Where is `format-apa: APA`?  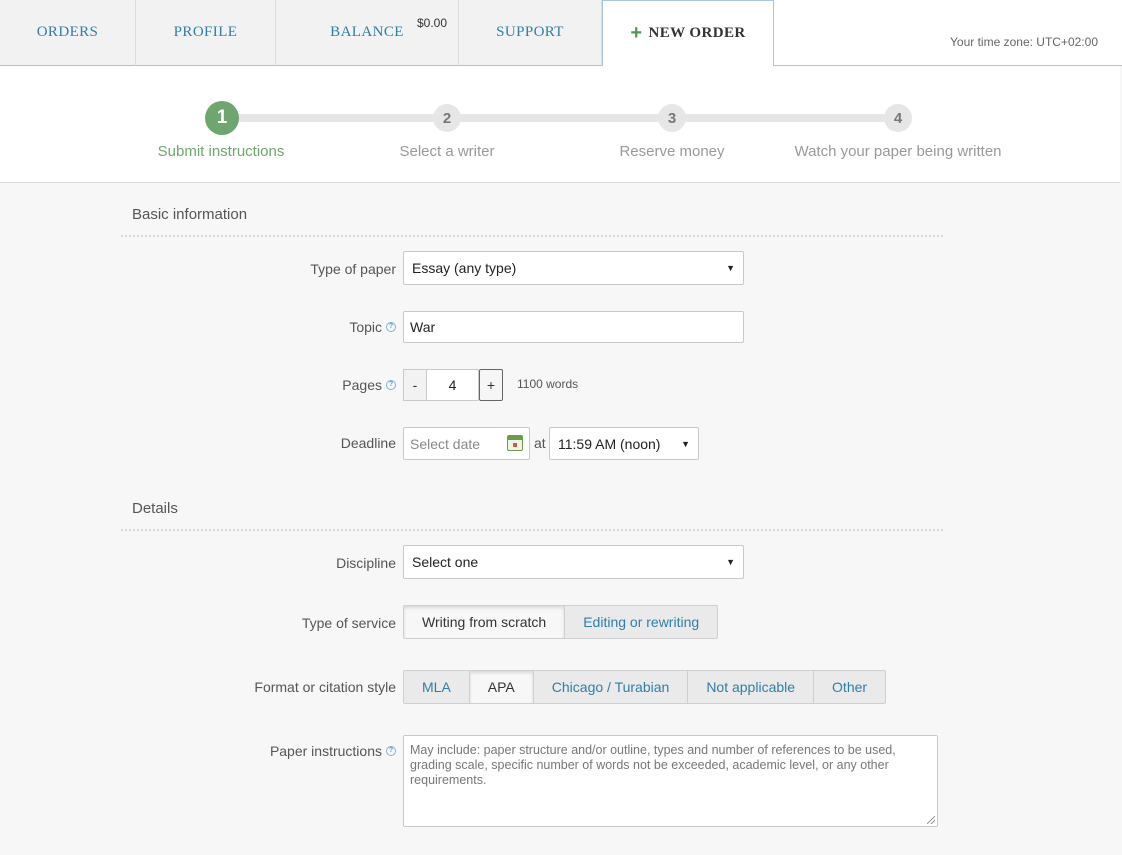
format-apa: APA is located at coordinates (501, 687).